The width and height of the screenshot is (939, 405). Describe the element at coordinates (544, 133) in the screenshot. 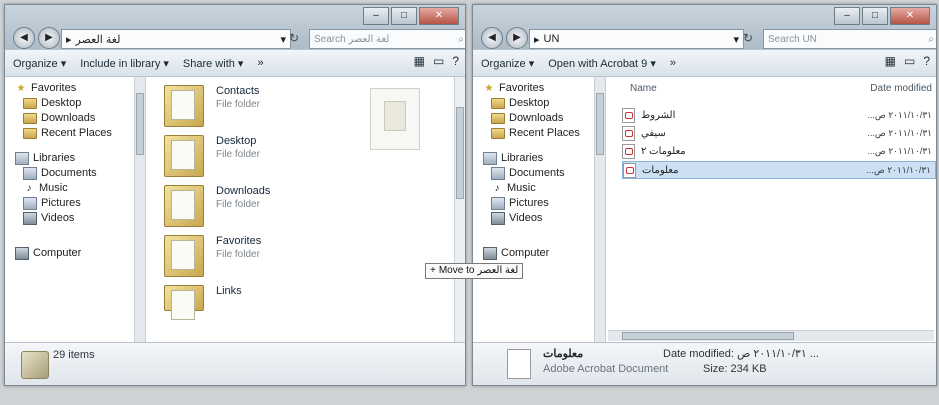

I see `nav-label: Recent Places` at that location.